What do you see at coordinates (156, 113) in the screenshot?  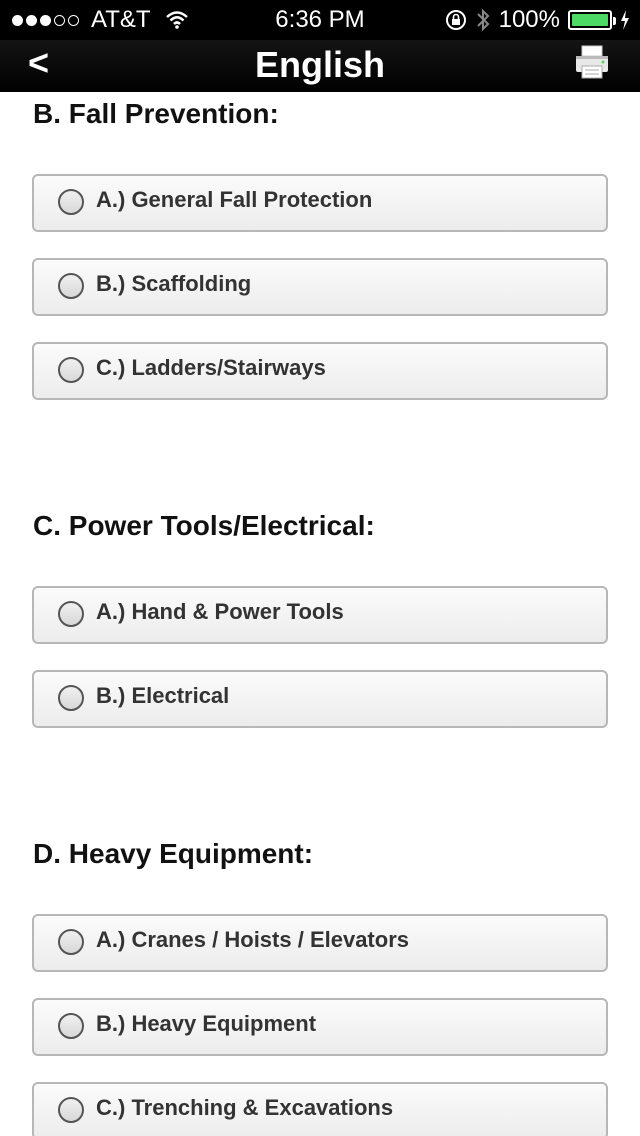 I see `section-title: B. Fall Prevention:` at bounding box center [156, 113].